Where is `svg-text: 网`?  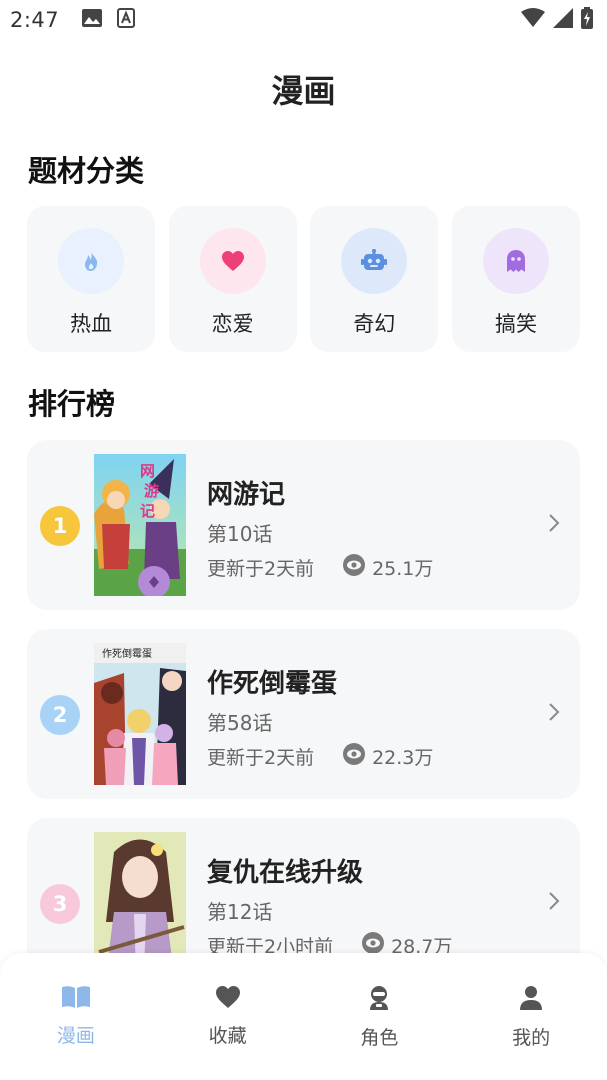 svg-text: 网 is located at coordinates (147, 471).